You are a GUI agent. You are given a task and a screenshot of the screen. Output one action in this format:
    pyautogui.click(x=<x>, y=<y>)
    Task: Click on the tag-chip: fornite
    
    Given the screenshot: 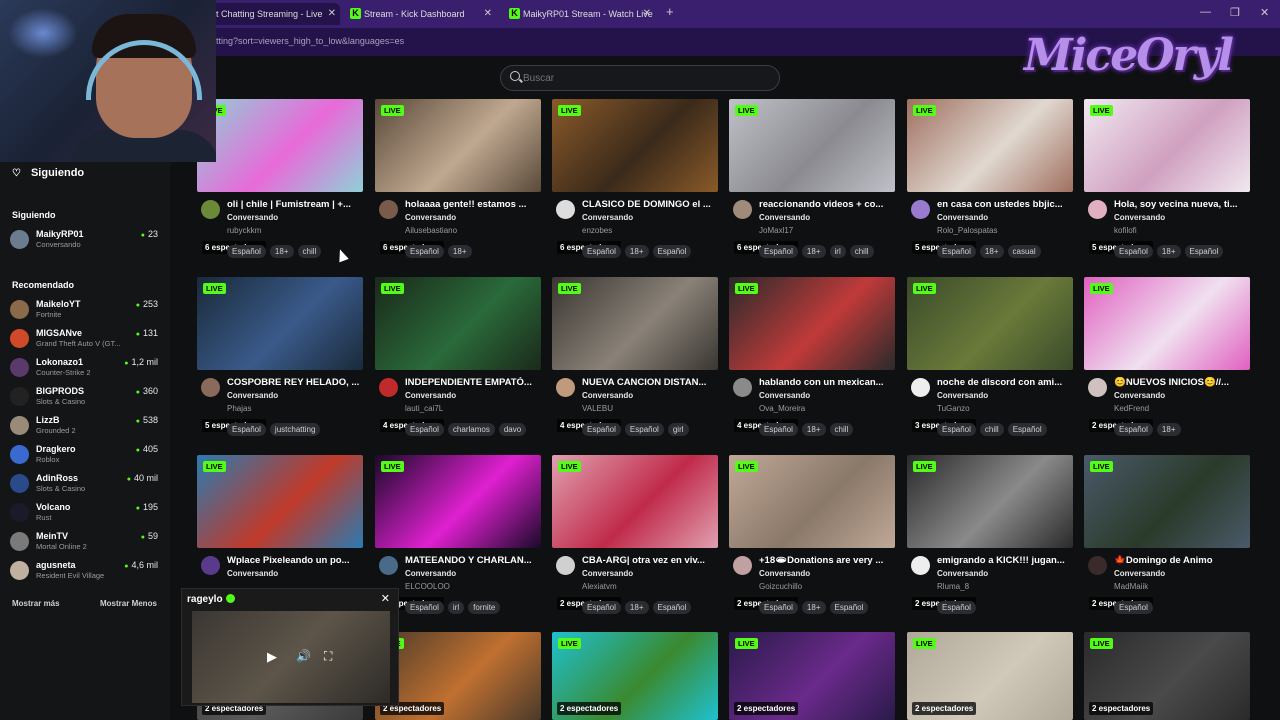 What is the action you would take?
    pyautogui.click(x=484, y=607)
    